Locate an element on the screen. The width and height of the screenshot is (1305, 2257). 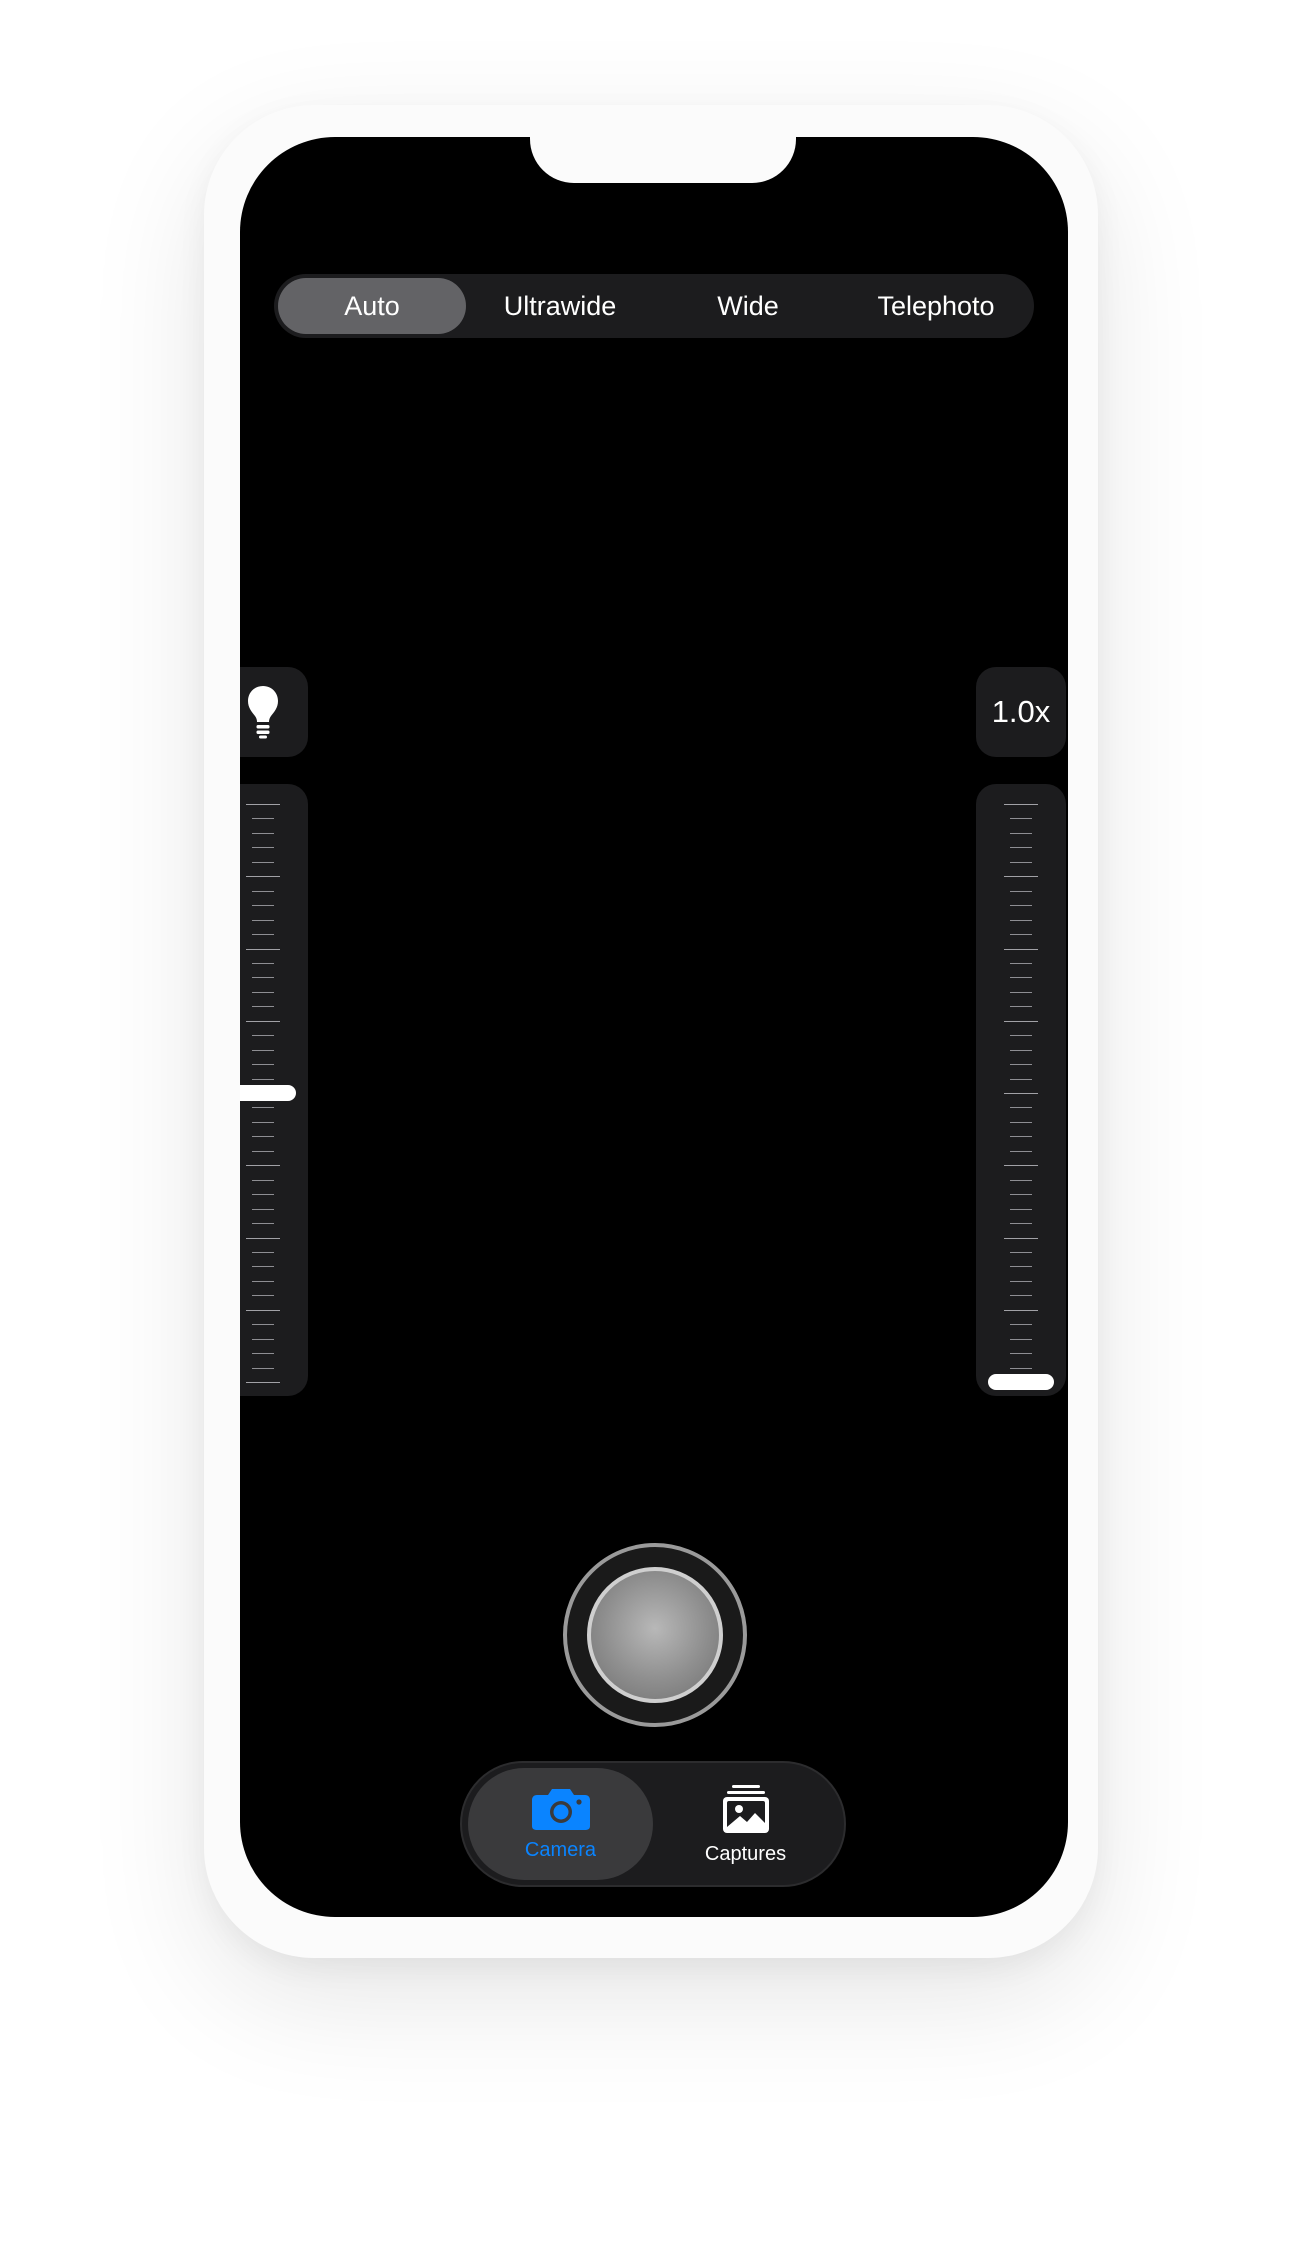
slider-ticks is located at coordinates (1021, 1093).